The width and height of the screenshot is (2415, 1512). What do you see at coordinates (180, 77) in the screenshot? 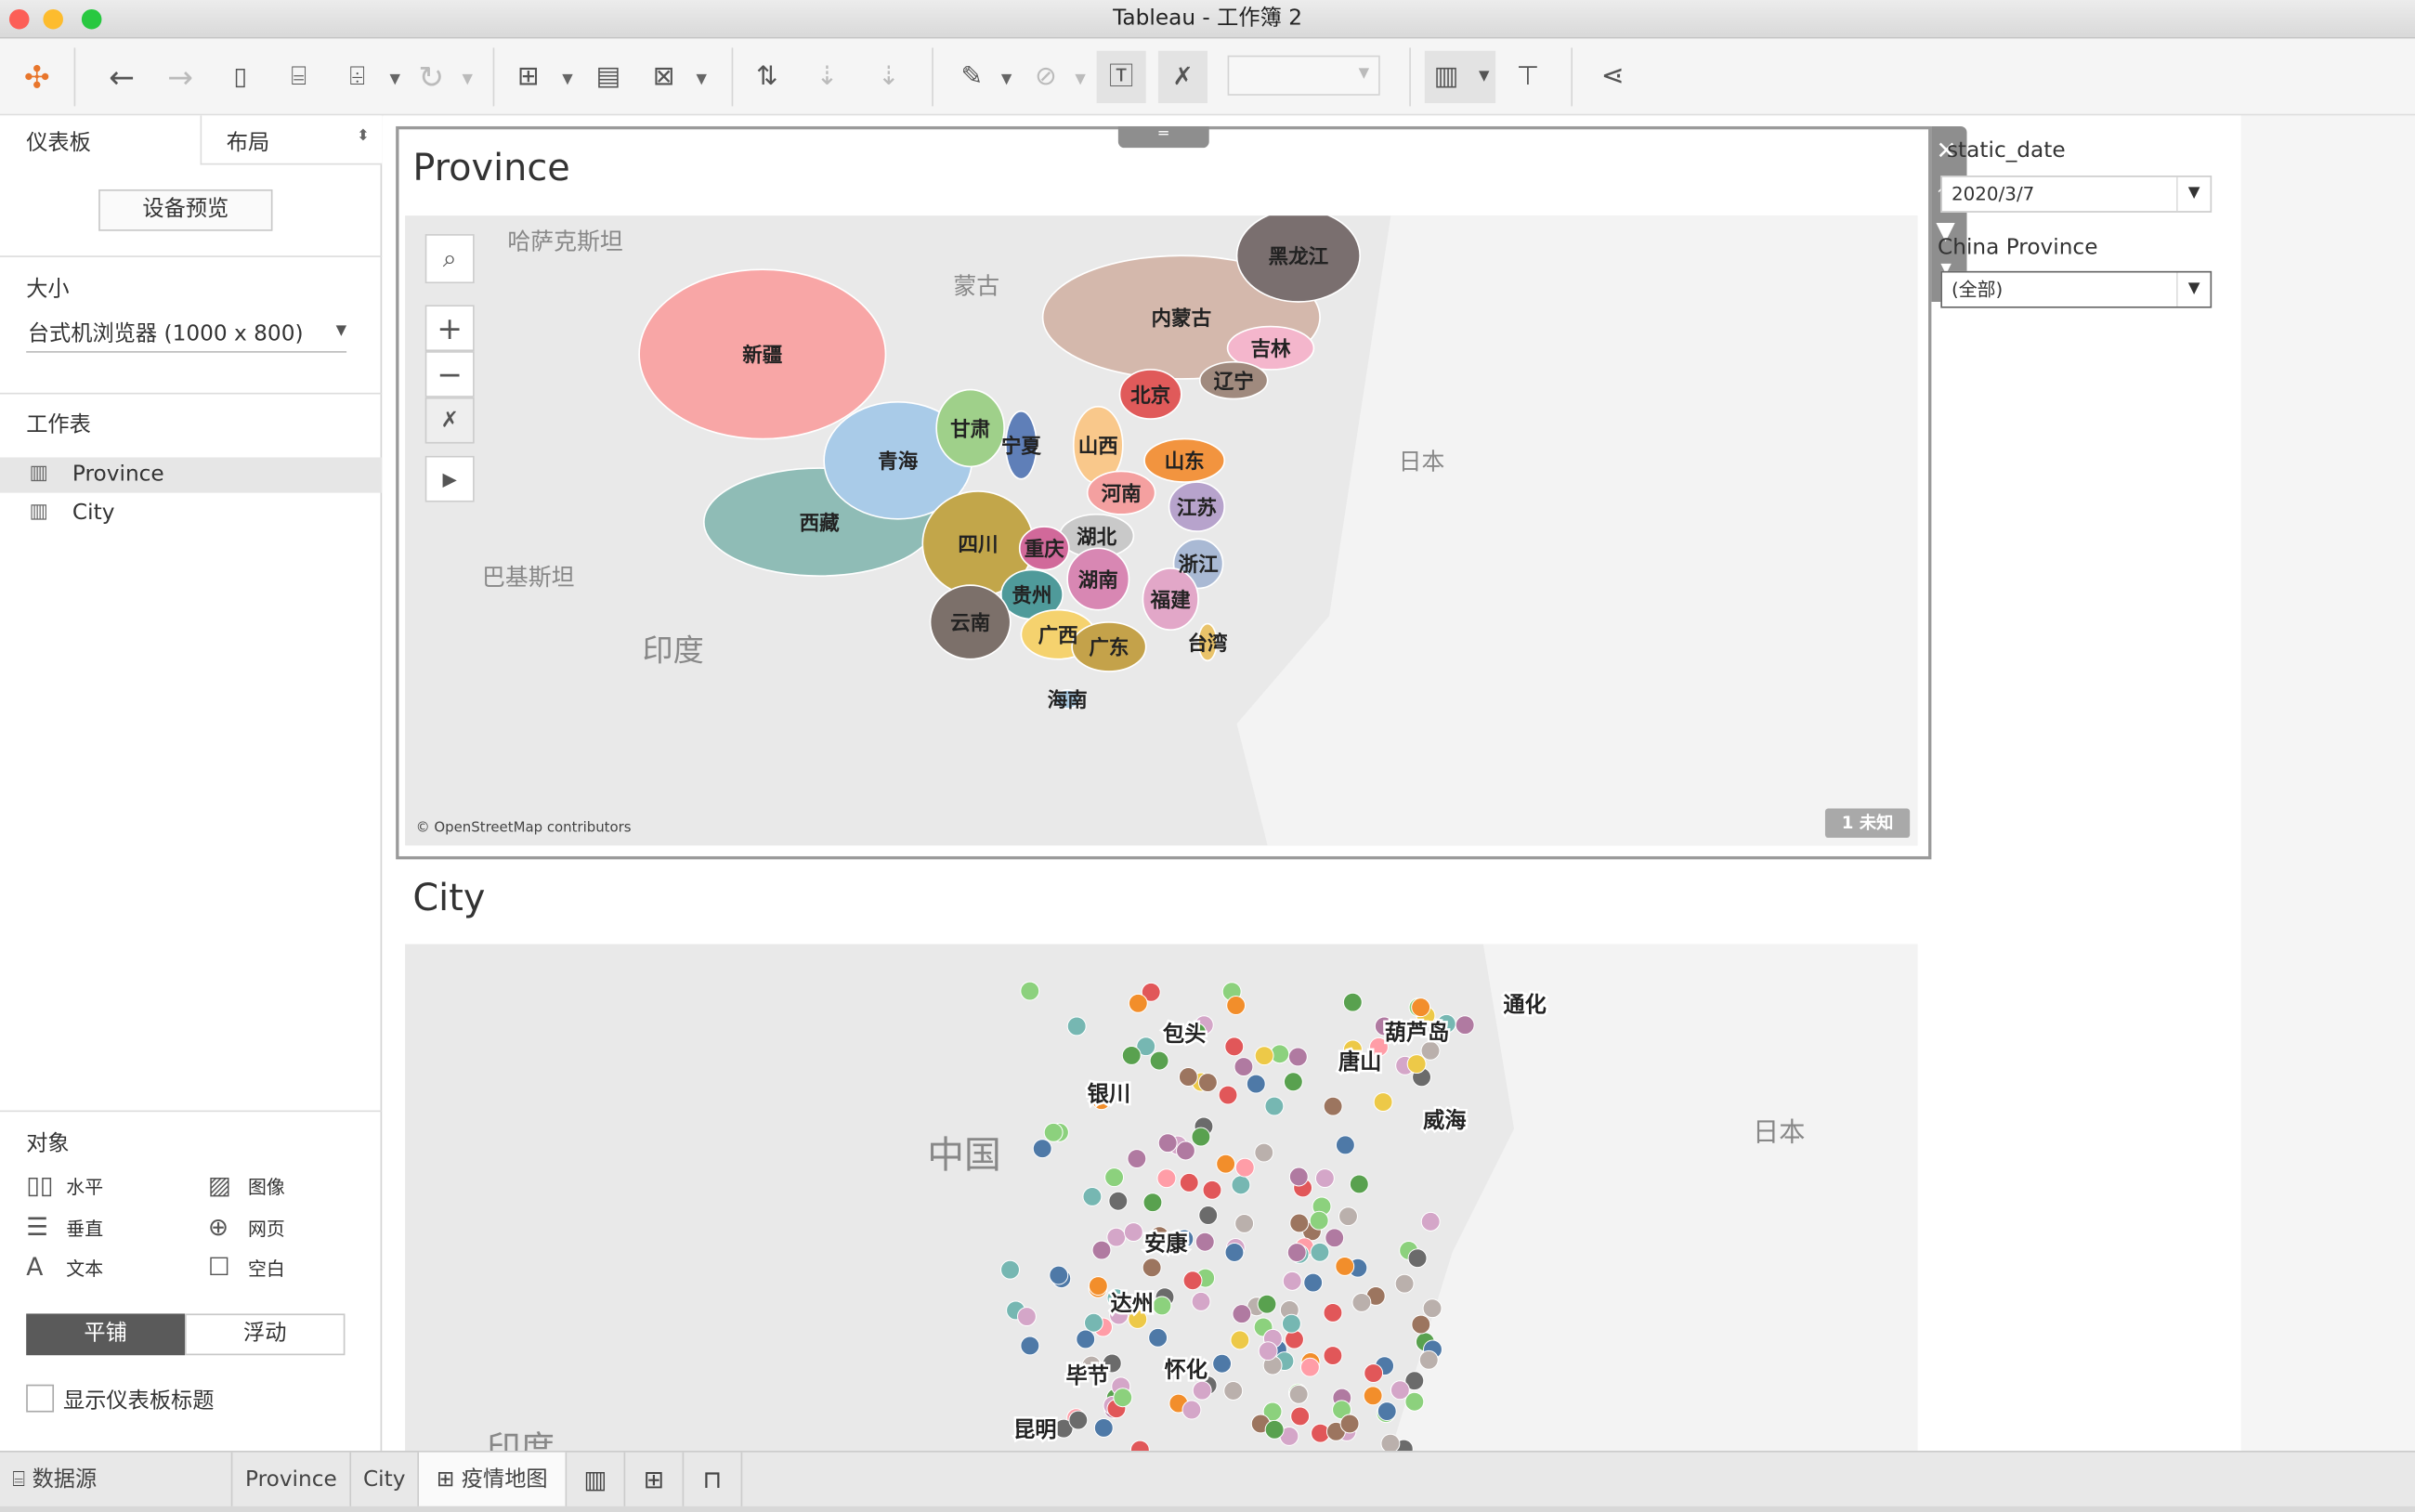
I see `redo-icon: →` at bounding box center [180, 77].